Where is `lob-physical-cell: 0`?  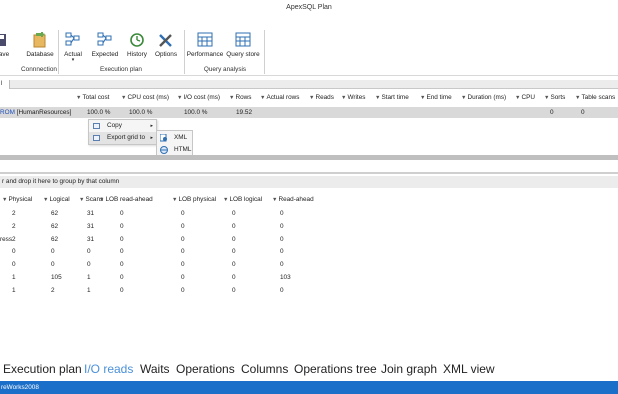 lob-physical-cell: 0 is located at coordinates (183, 226).